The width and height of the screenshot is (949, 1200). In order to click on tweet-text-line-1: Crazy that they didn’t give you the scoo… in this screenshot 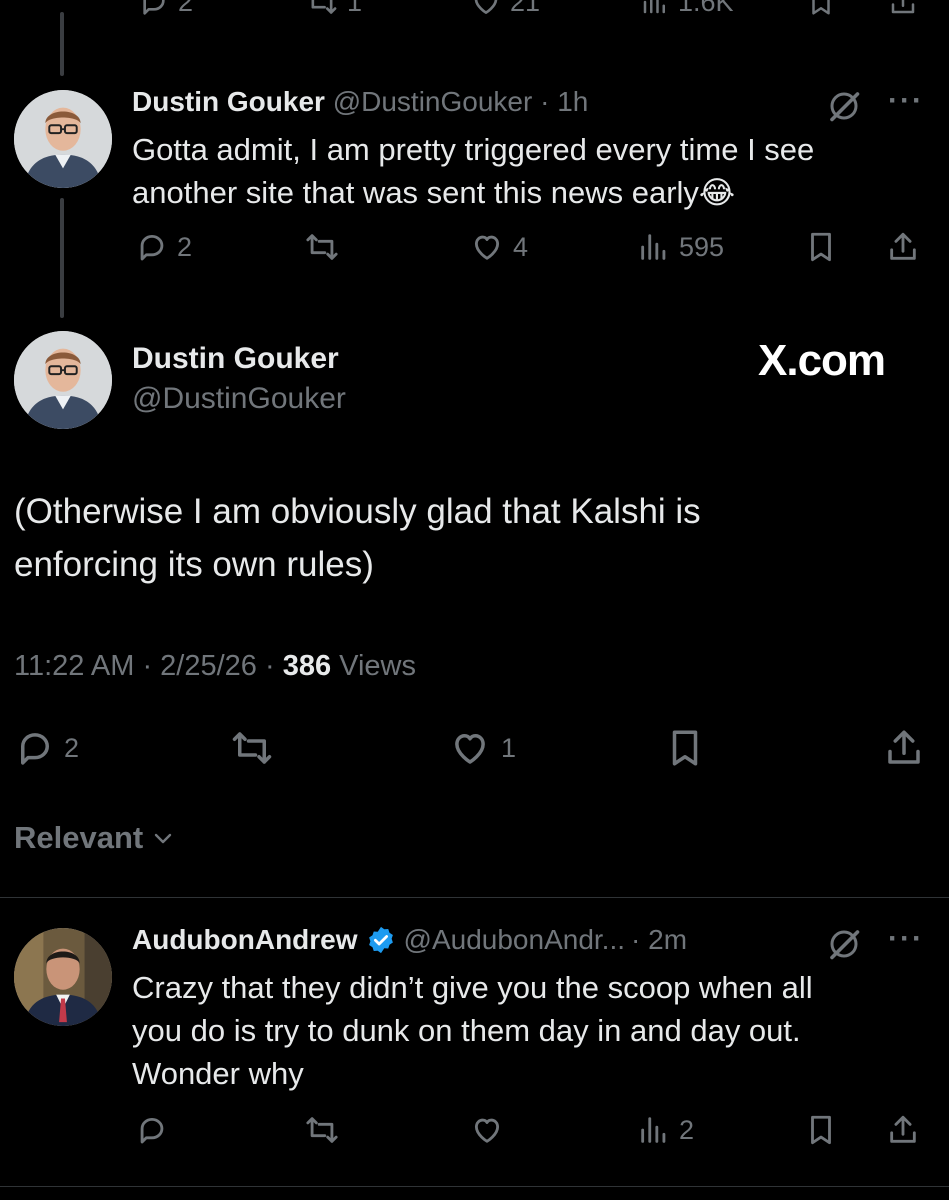, I will do `click(472, 987)`.